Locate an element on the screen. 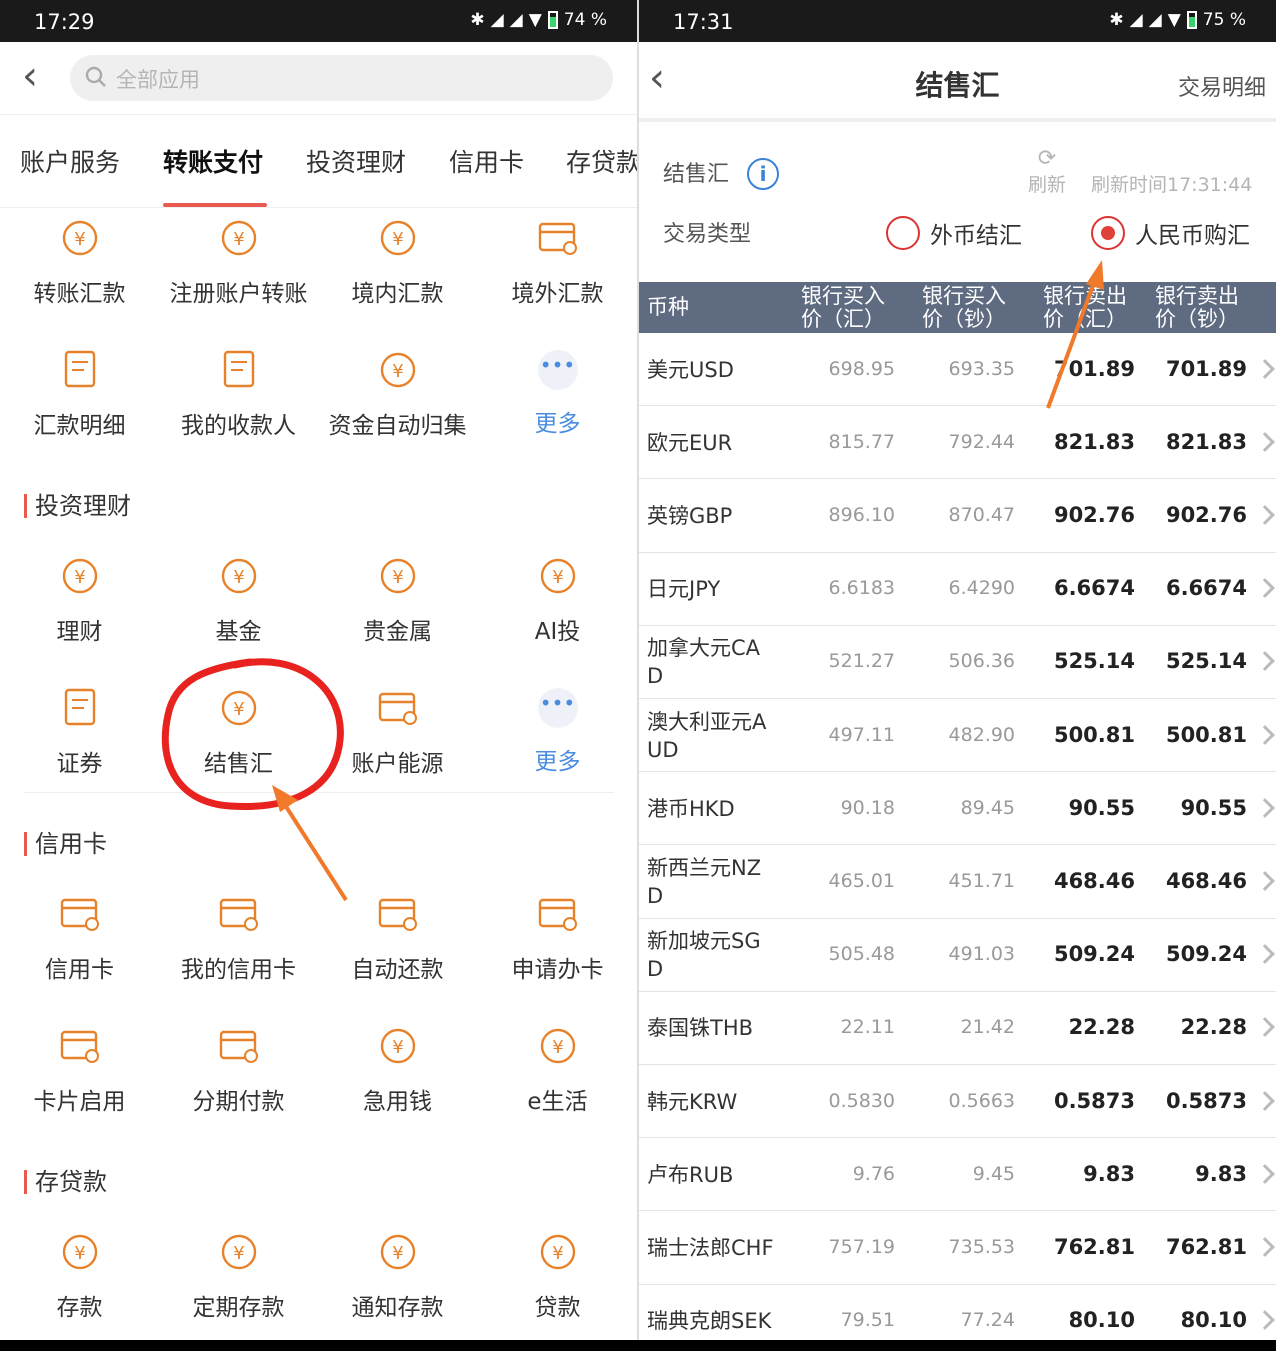 Image resolution: width=1276 pixels, height=1351 pixels. currency-name: 美元USD is located at coordinates (690, 369).